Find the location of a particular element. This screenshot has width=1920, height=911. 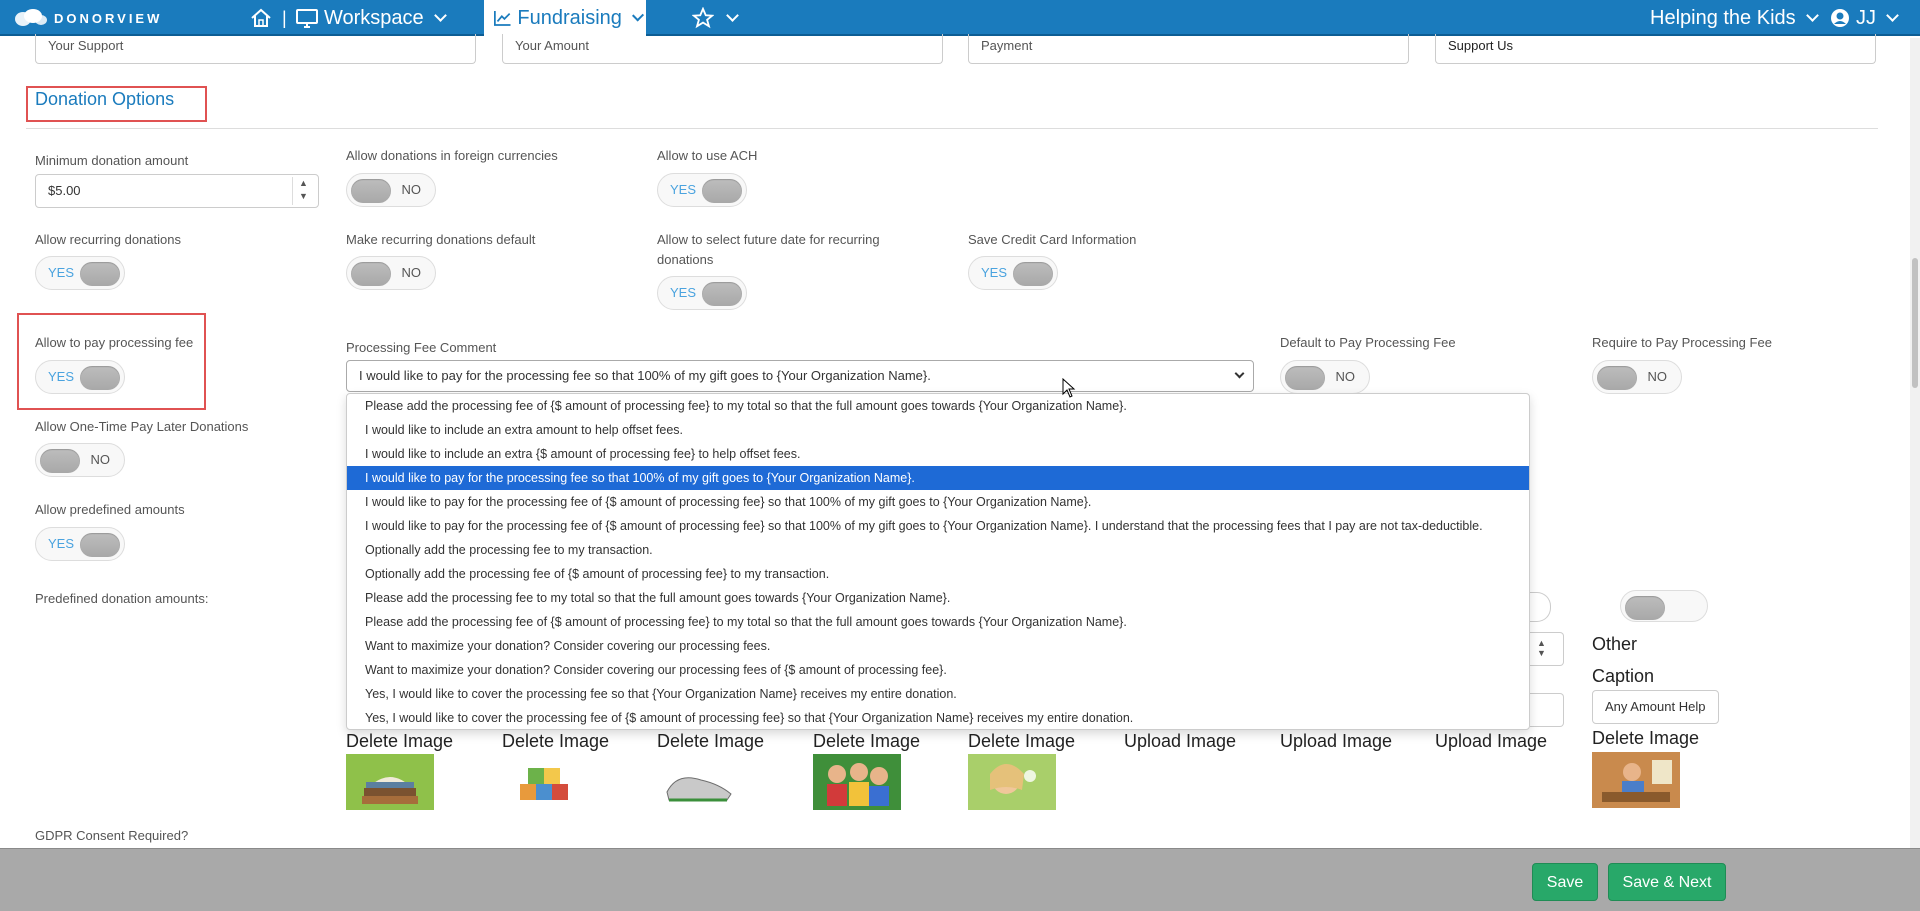

other-label: Other is located at coordinates (1615, 644).